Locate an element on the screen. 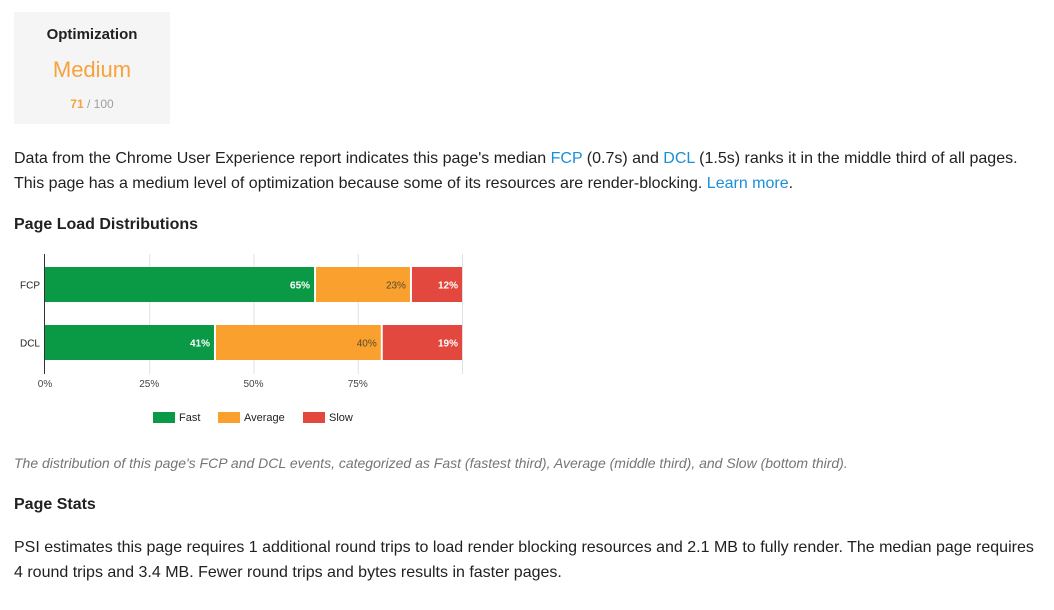  legend-label-average: Average is located at coordinates (264, 418).